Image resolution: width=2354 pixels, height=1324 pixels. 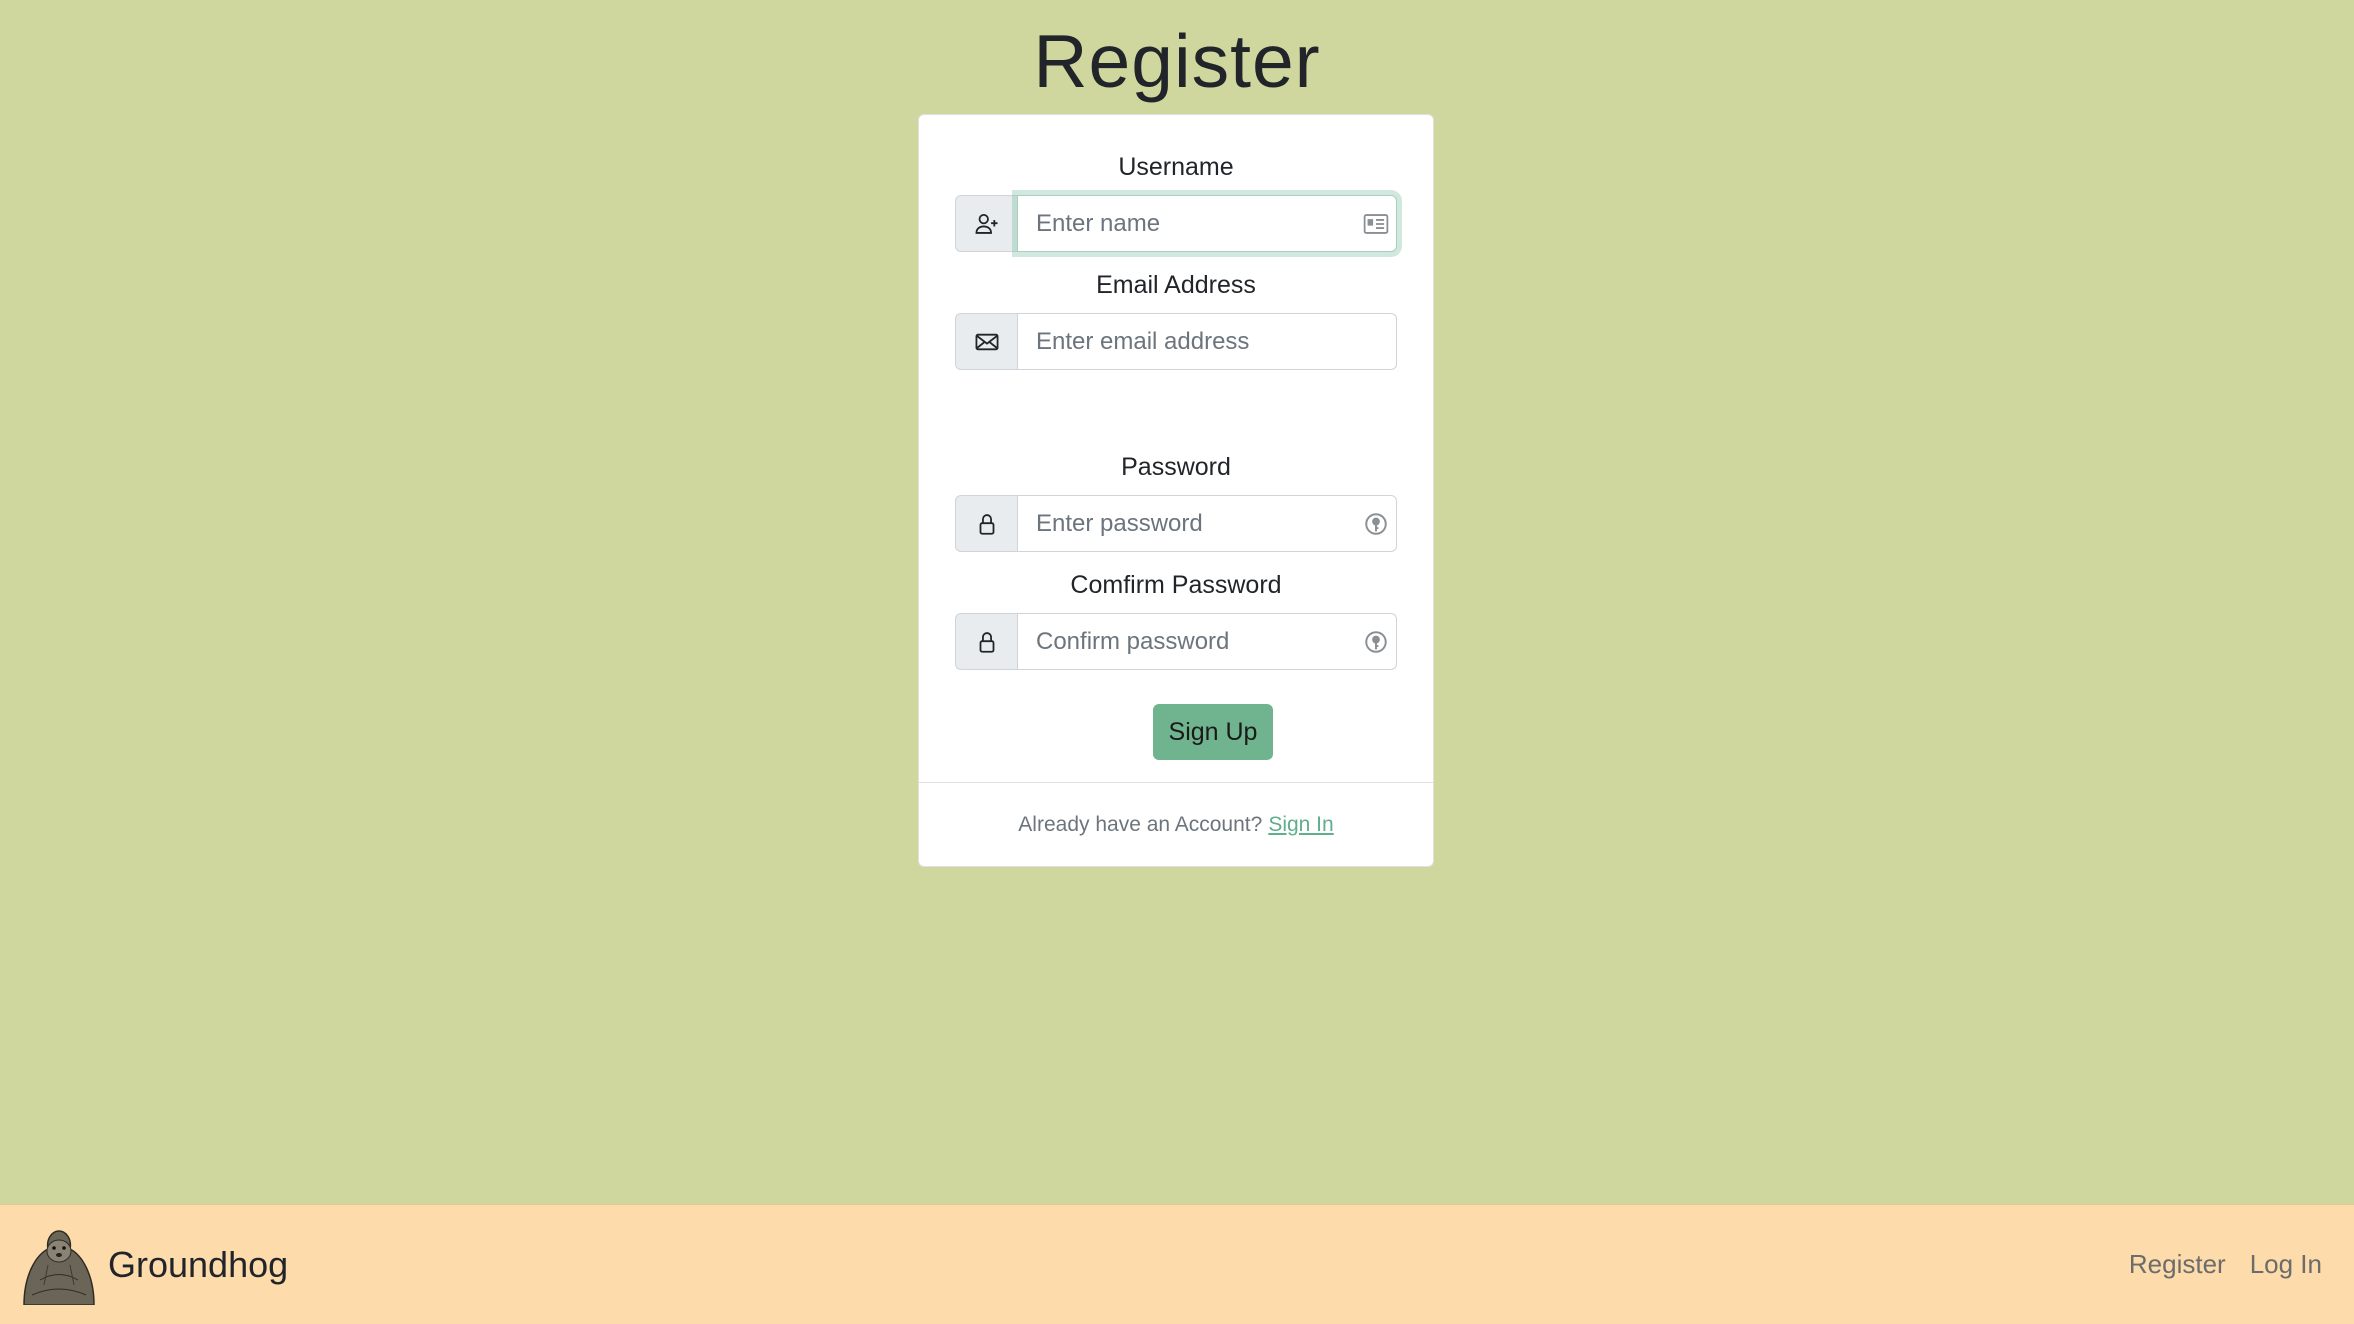 I want to click on username-label: Username, so click(x=1176, y=167).